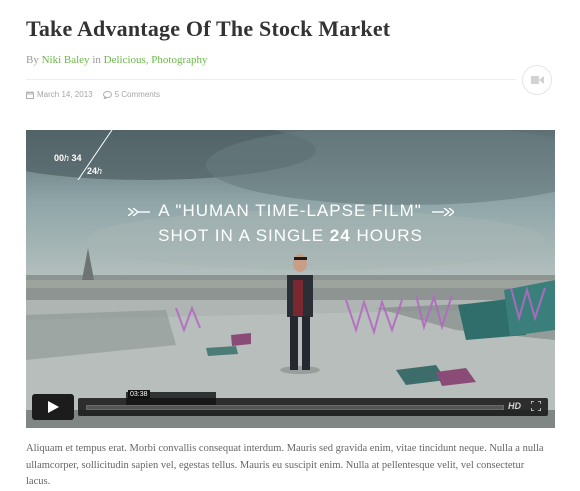  What do you see at coordinates (139, 394) in the screenshot?
I see `current-time-tooltip: 03:38` at bounding box center [139, 394].